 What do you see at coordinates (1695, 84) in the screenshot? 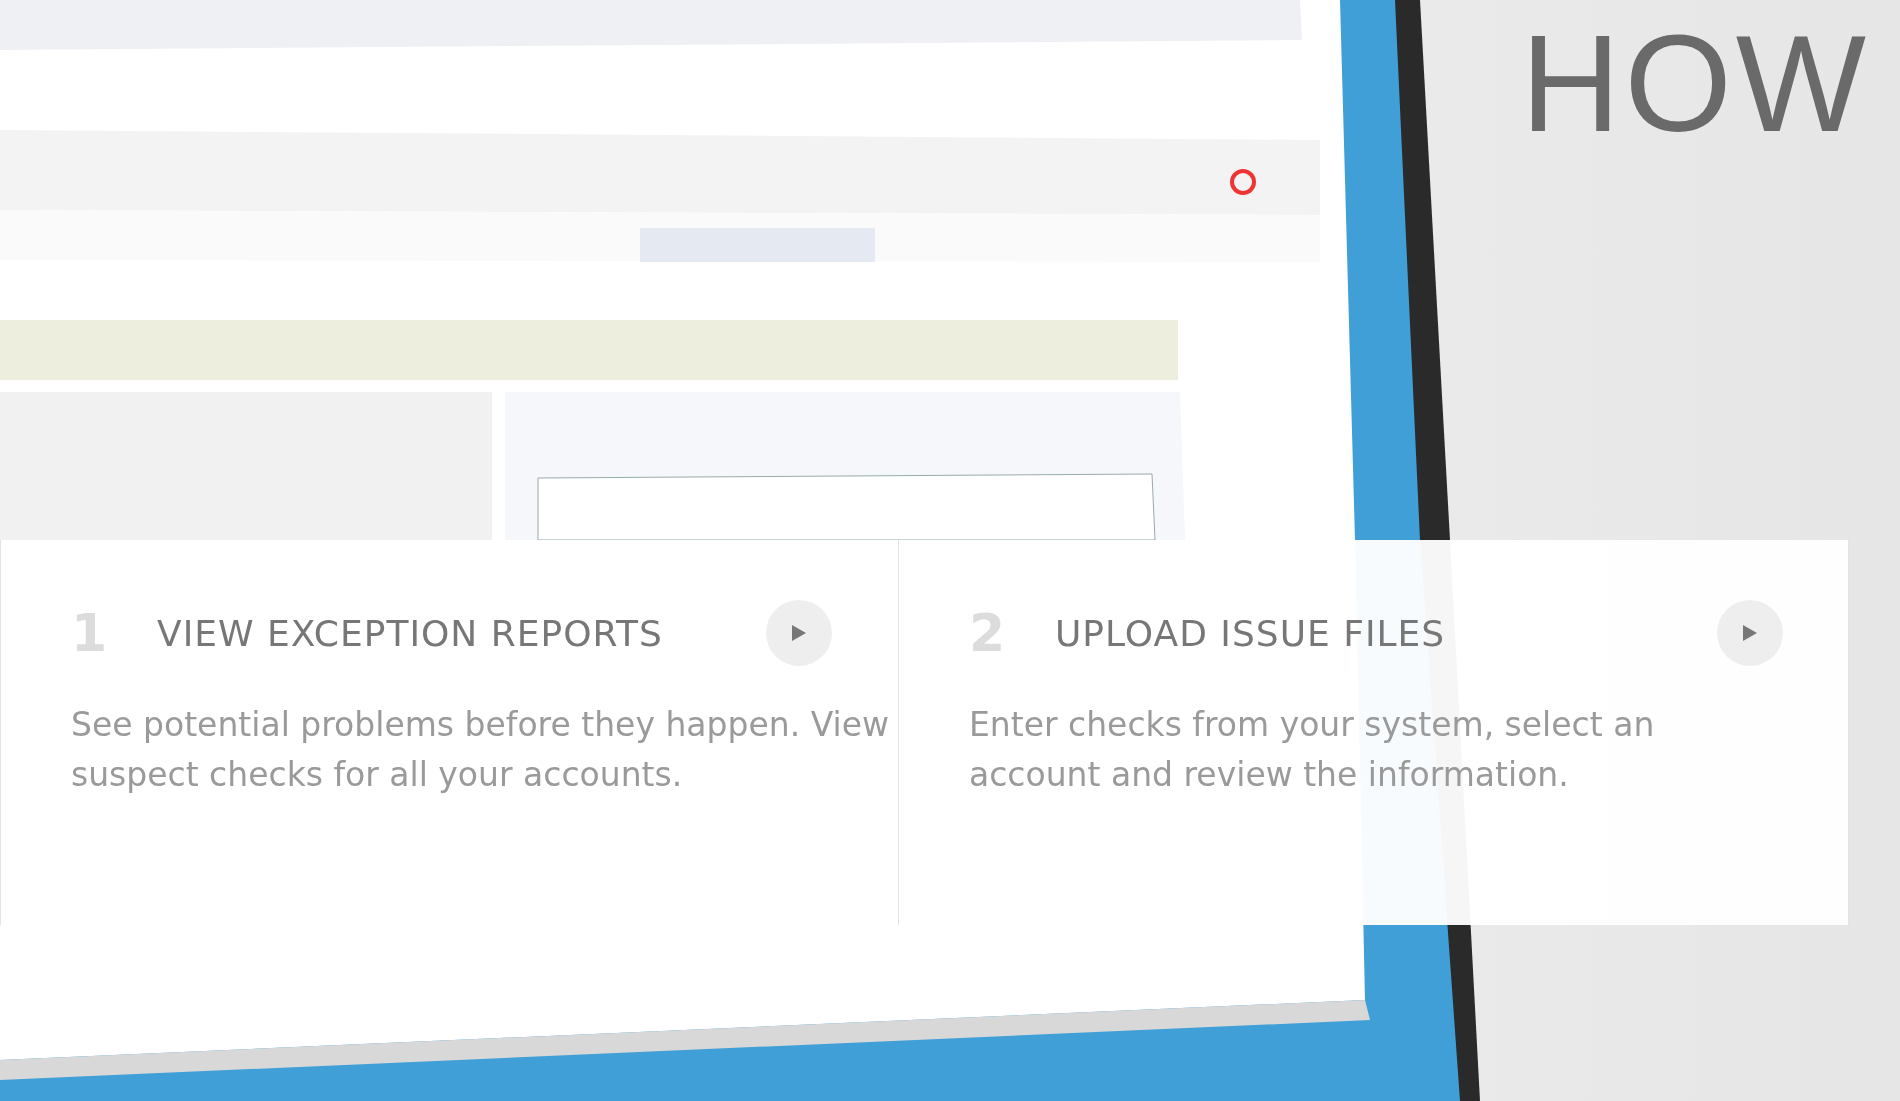
I see `page-heading: HOW` at bounding box center [1695, 84].